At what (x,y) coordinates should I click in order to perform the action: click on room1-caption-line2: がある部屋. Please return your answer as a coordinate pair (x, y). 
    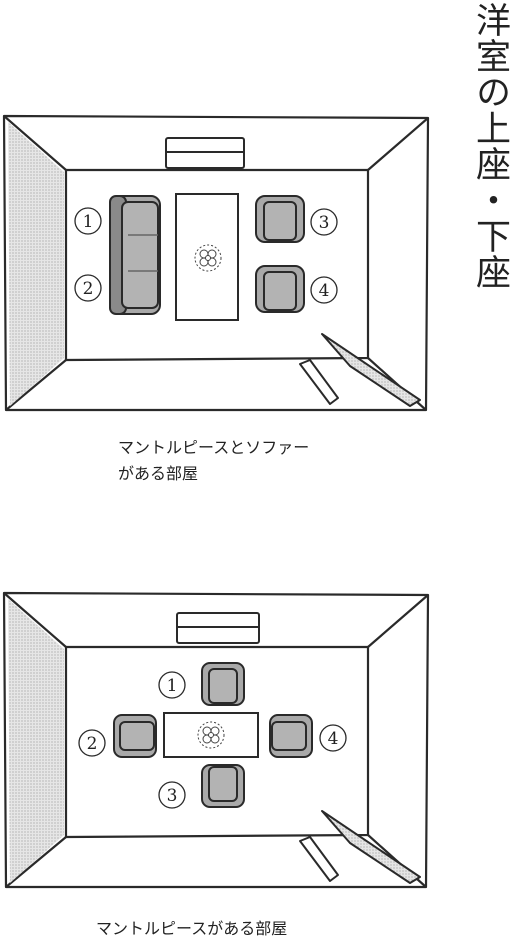
    Looking at the image, I should click on (158, 473).